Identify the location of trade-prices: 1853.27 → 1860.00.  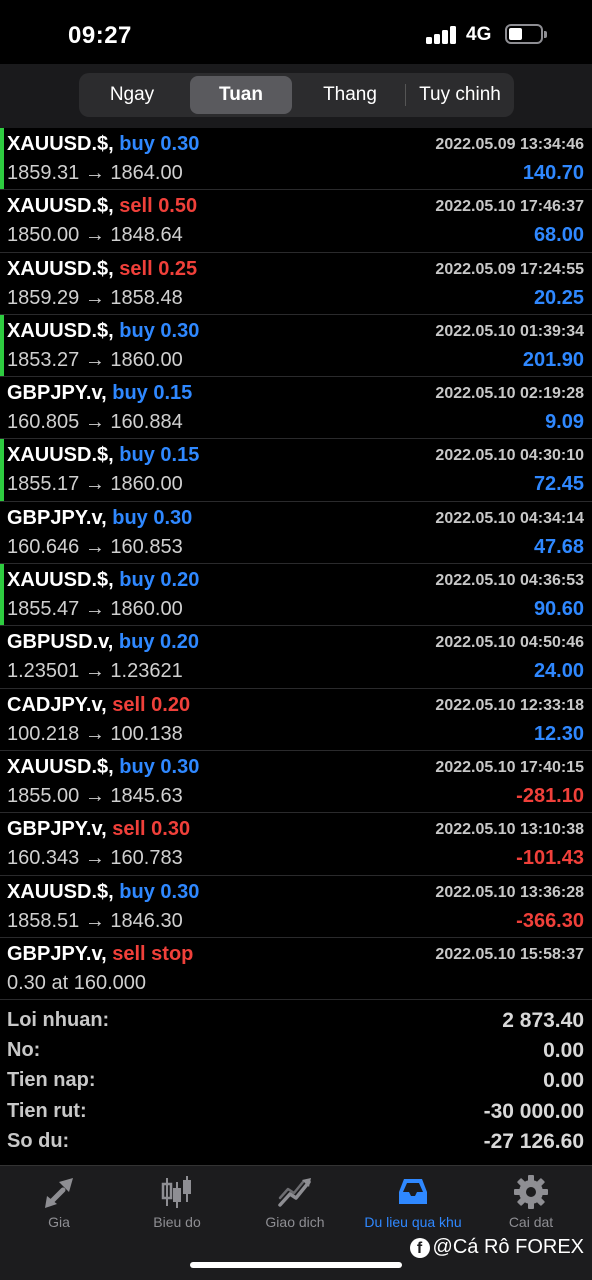
(95, 359).